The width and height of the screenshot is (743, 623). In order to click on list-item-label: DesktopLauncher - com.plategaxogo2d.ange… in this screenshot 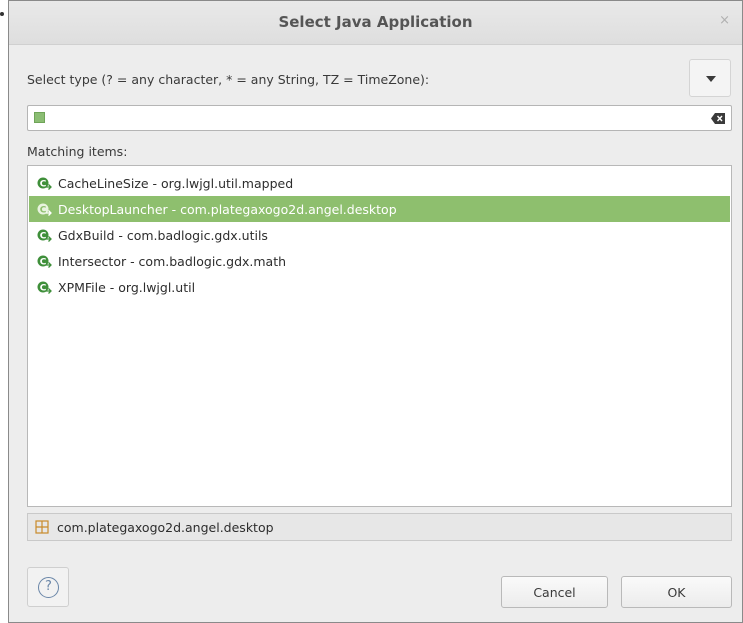, I will do `click(227, 209)`.